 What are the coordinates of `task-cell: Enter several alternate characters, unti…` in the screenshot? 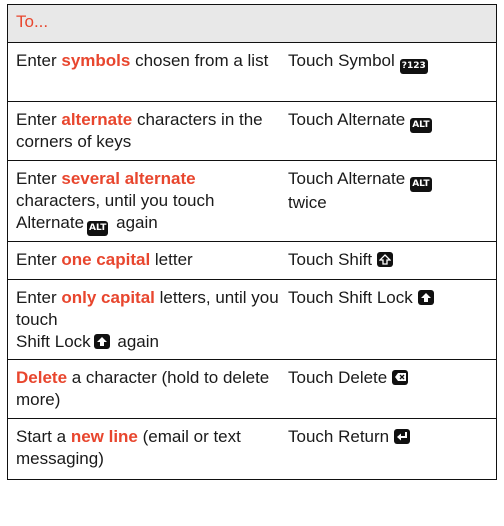 It's located at (144, 201).